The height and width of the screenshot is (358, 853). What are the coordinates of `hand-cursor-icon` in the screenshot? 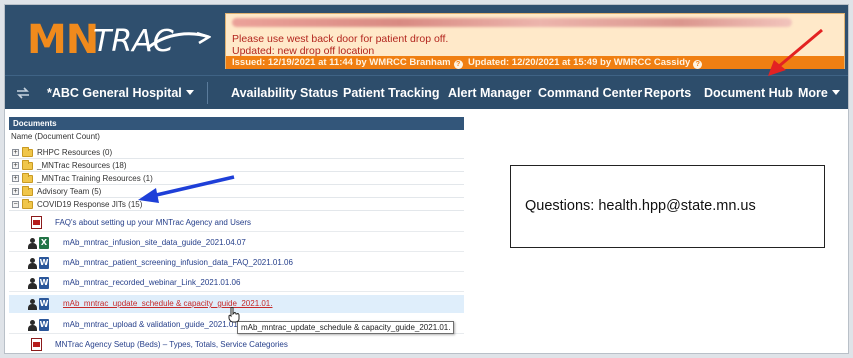 It's located at (234, 315).